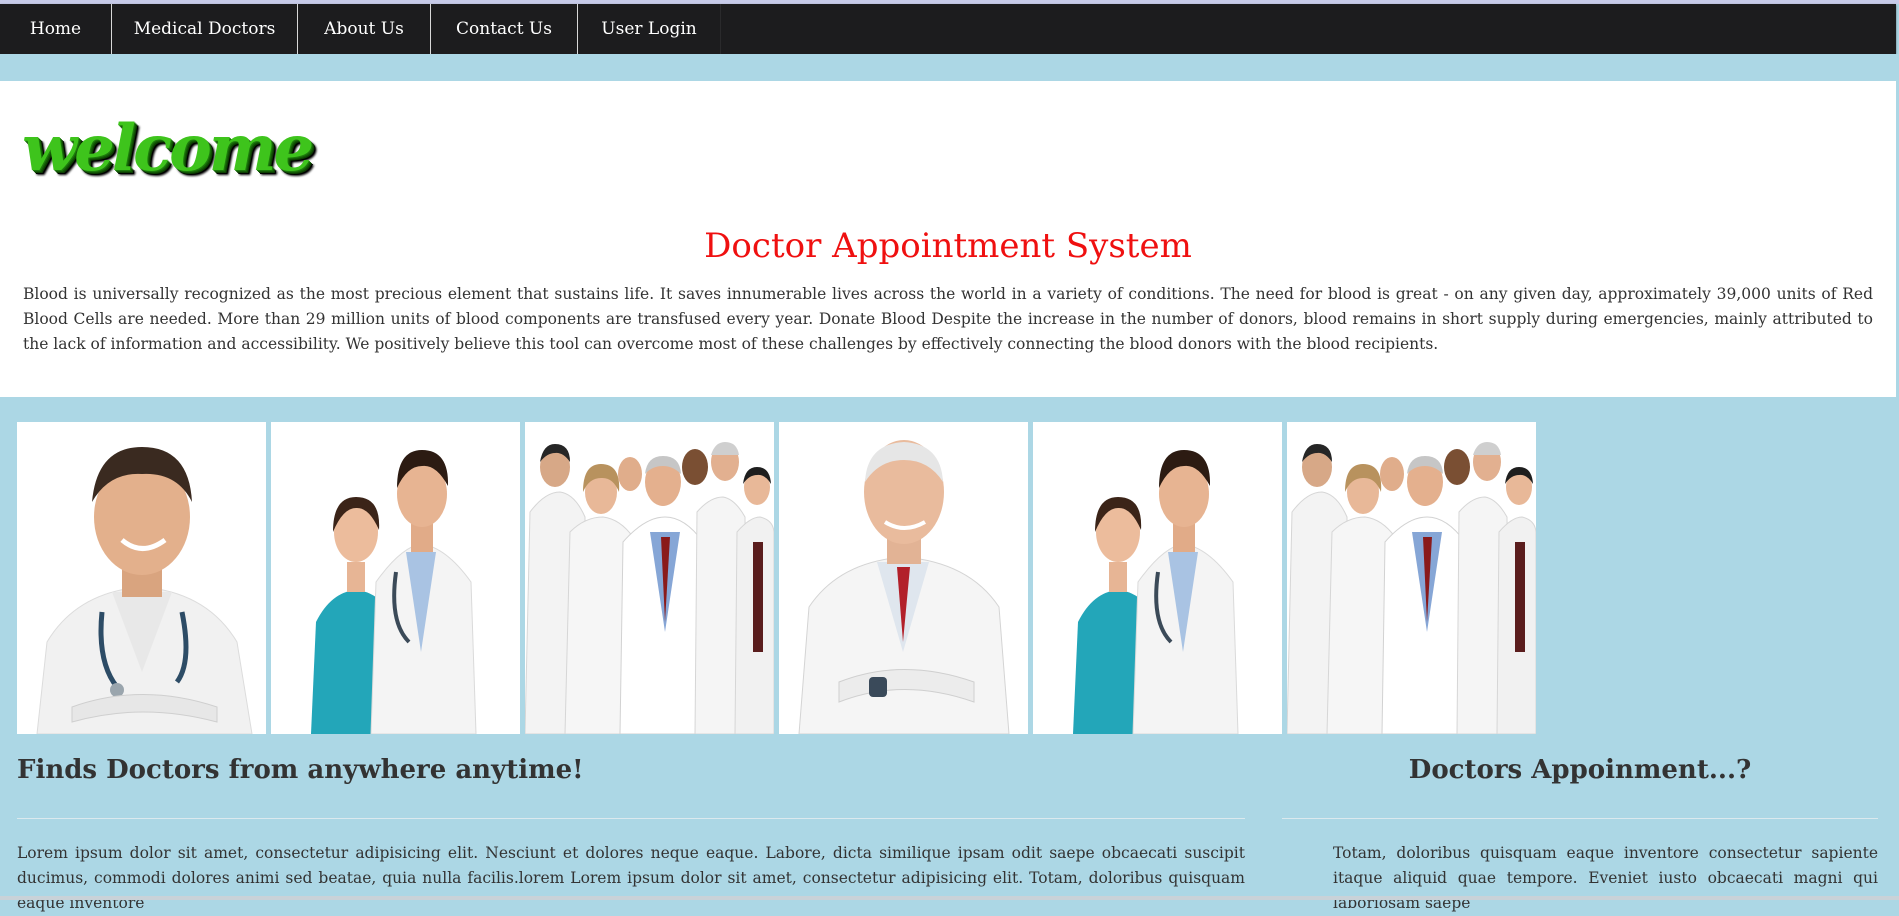  I want to click on nav-home-link: Home, so click(56, 29).